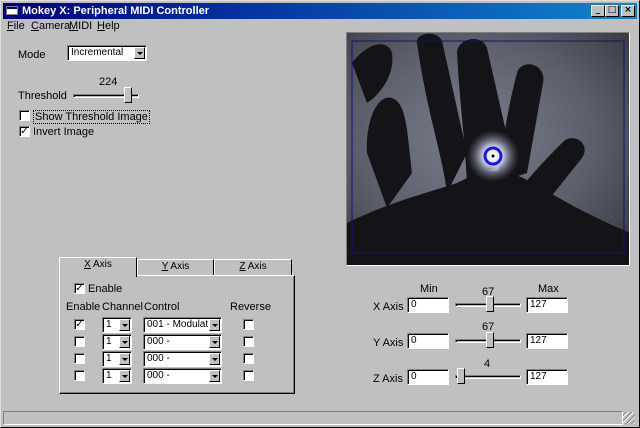  I want to click on minimize-button: _, so click(598, 11).